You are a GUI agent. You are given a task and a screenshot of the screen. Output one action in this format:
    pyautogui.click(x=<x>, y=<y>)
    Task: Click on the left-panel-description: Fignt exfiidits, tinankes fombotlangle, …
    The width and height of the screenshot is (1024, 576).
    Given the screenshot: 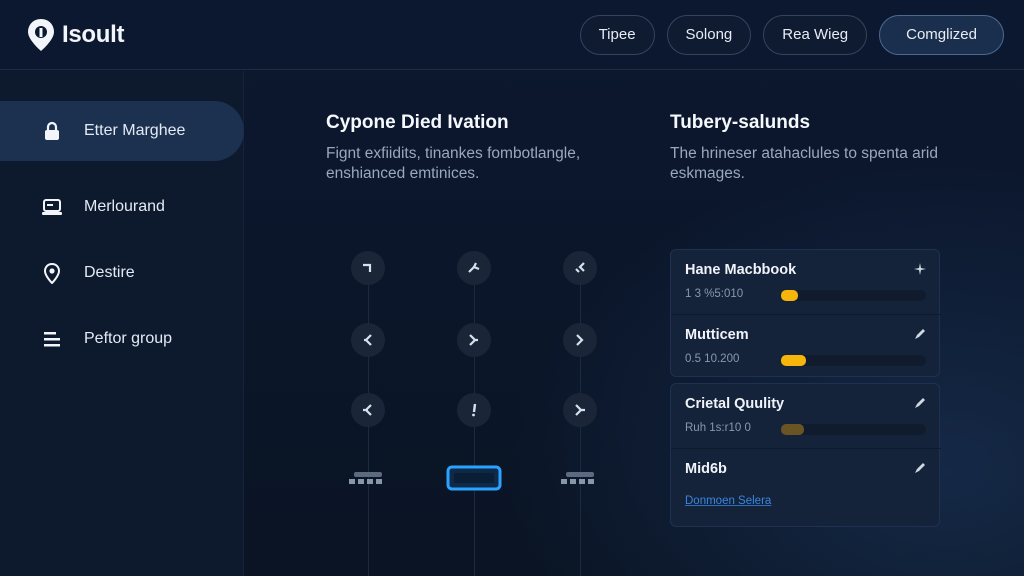 What is the action you would take?
    pyautogui.click(x=453, y=163)
    